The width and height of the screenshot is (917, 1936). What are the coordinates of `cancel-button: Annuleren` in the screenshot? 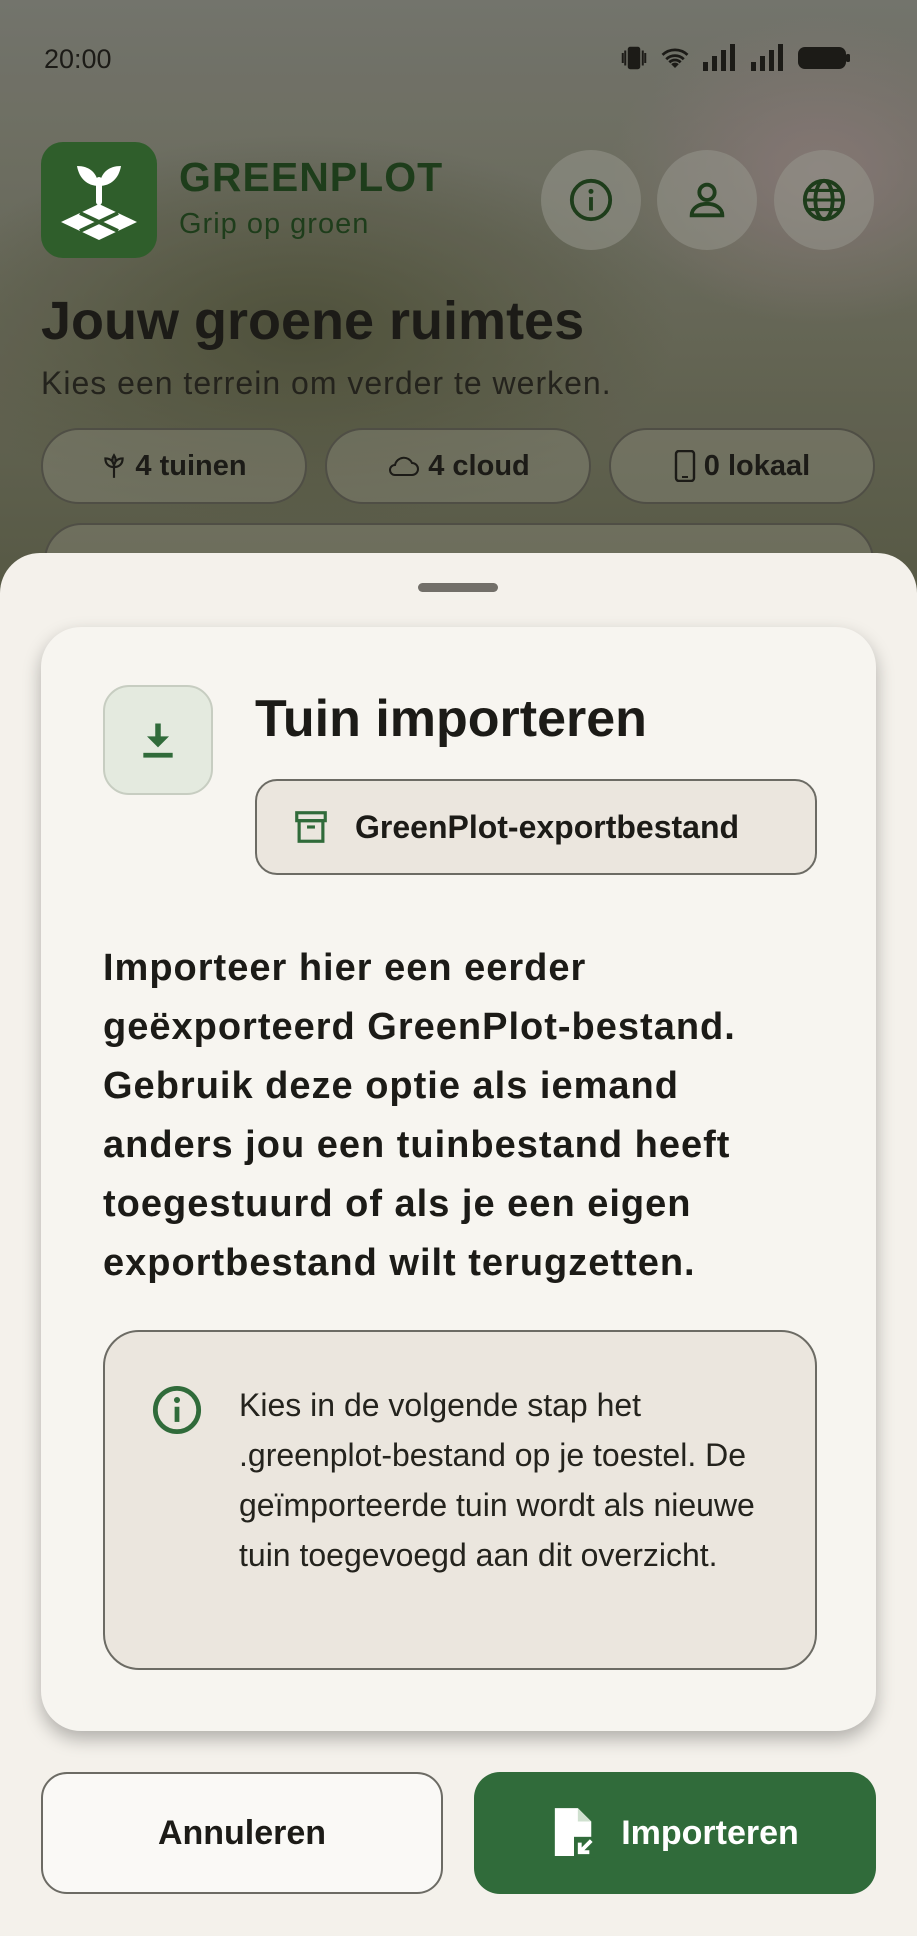 It's located at (242, 1833).